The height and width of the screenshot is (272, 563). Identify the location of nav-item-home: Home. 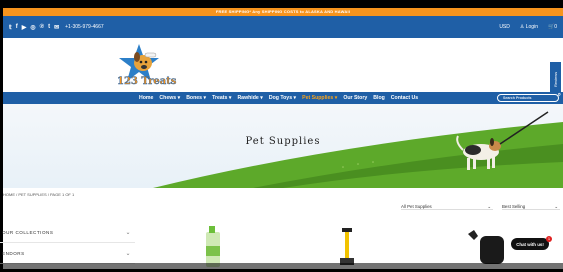
(146, 98).